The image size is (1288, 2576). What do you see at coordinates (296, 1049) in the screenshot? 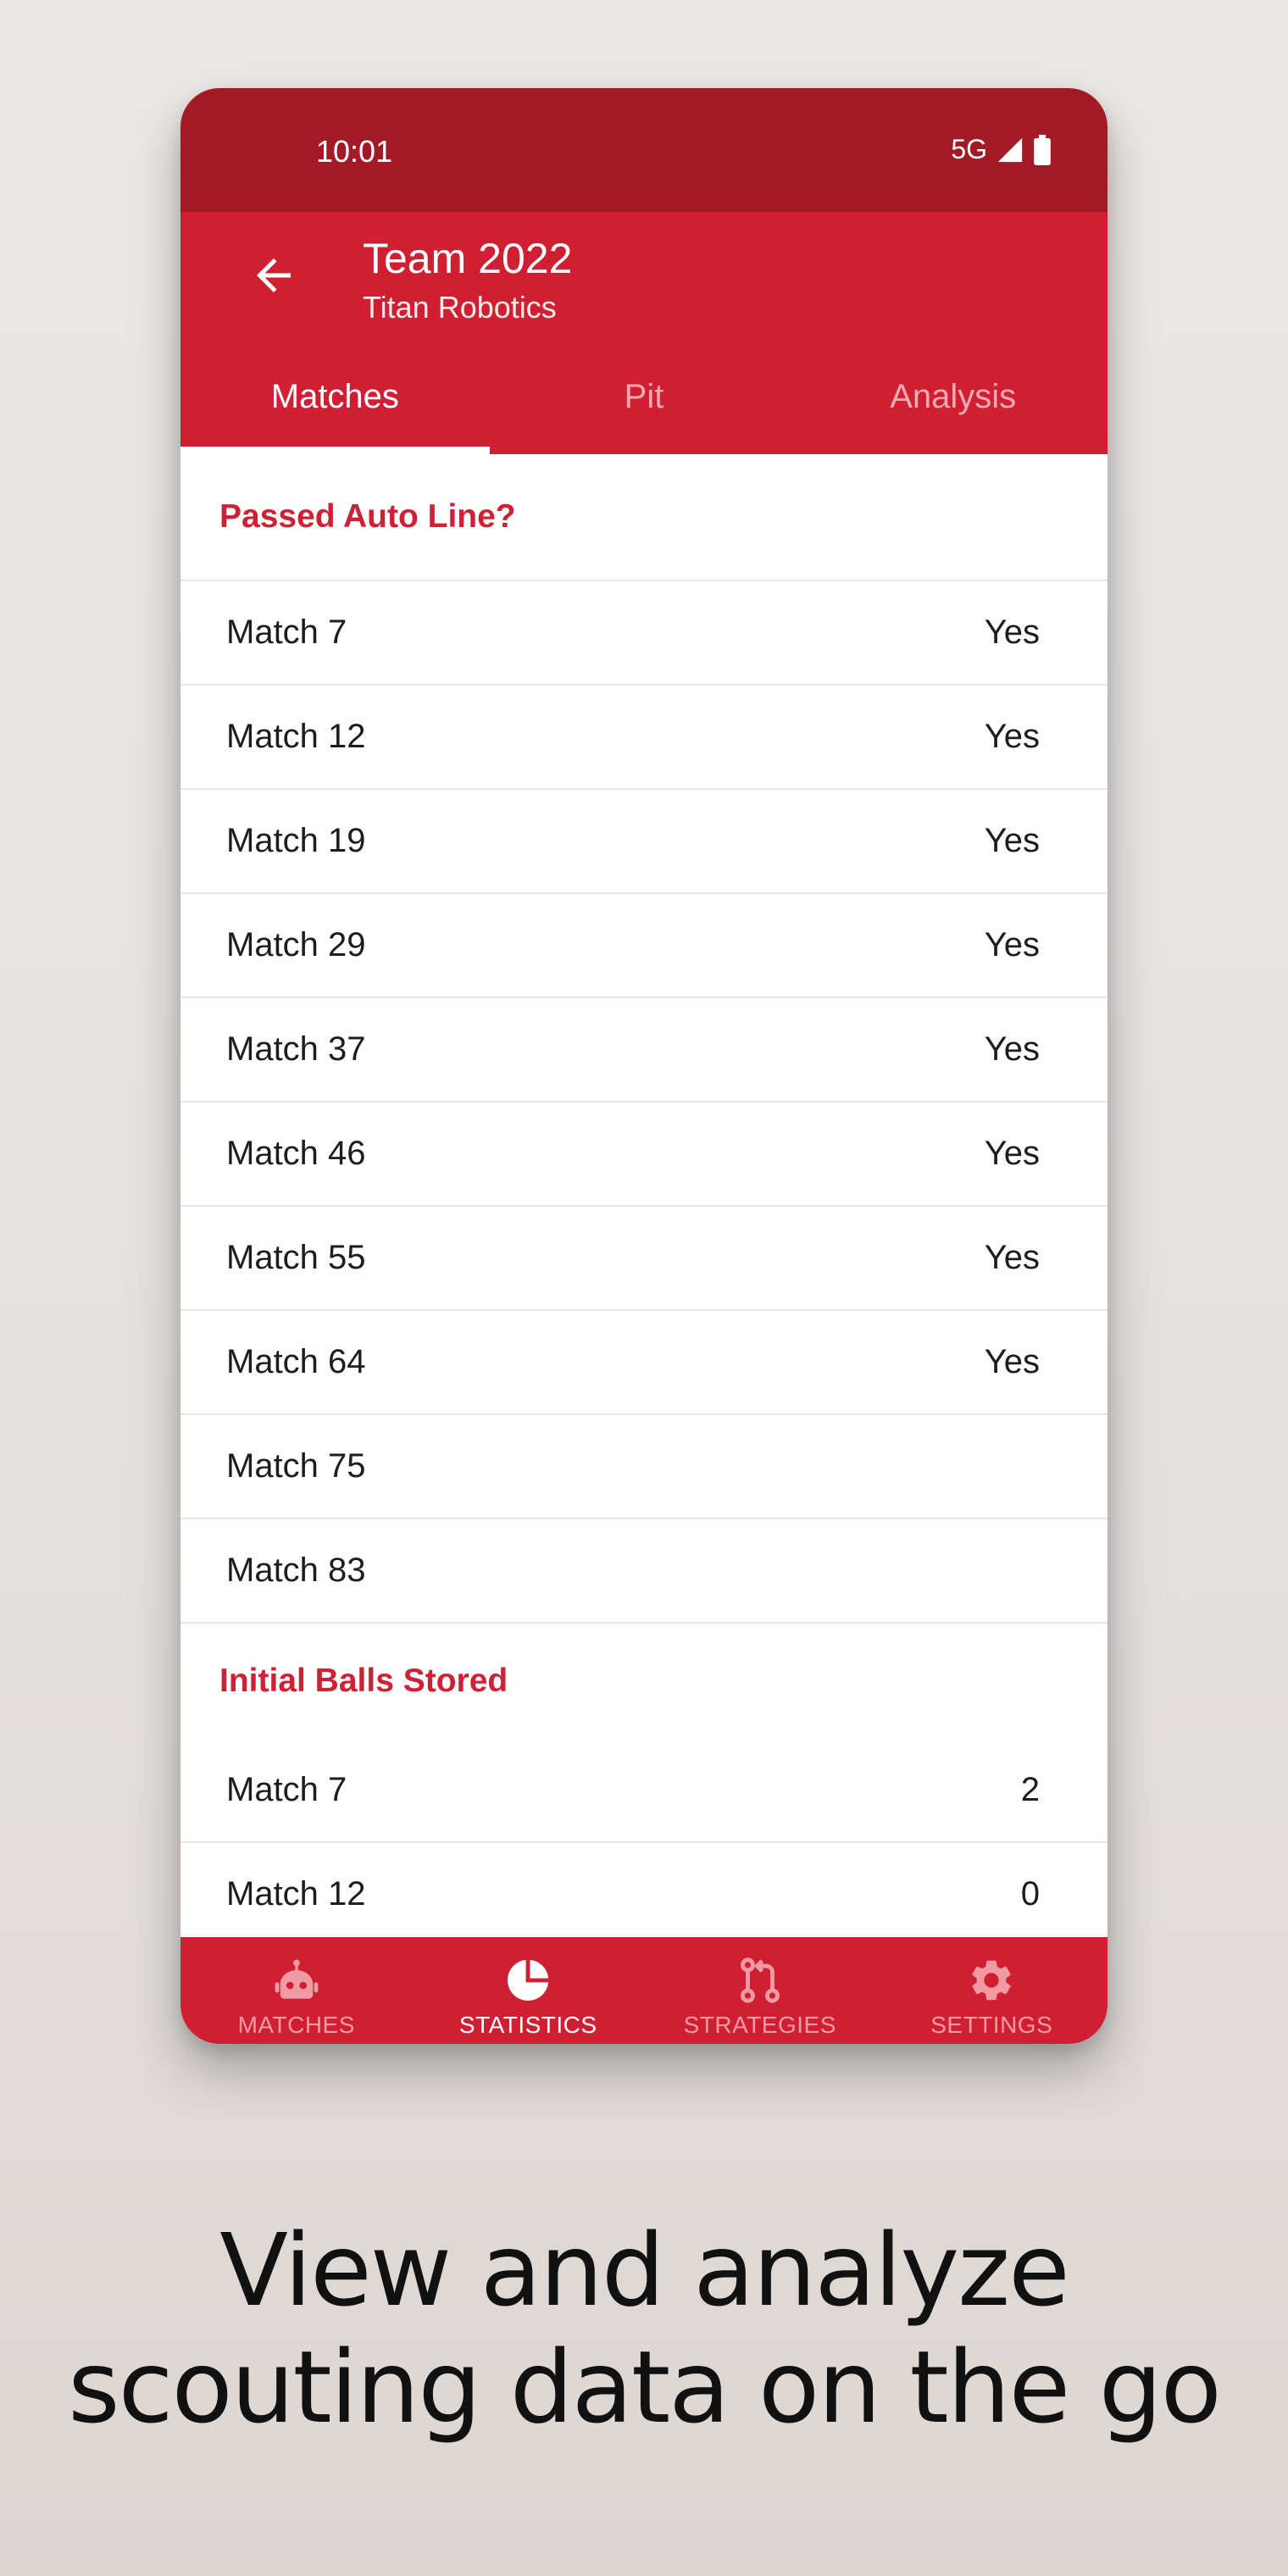
I see `row-label: Match 37` at bounding box center [296, 1049].